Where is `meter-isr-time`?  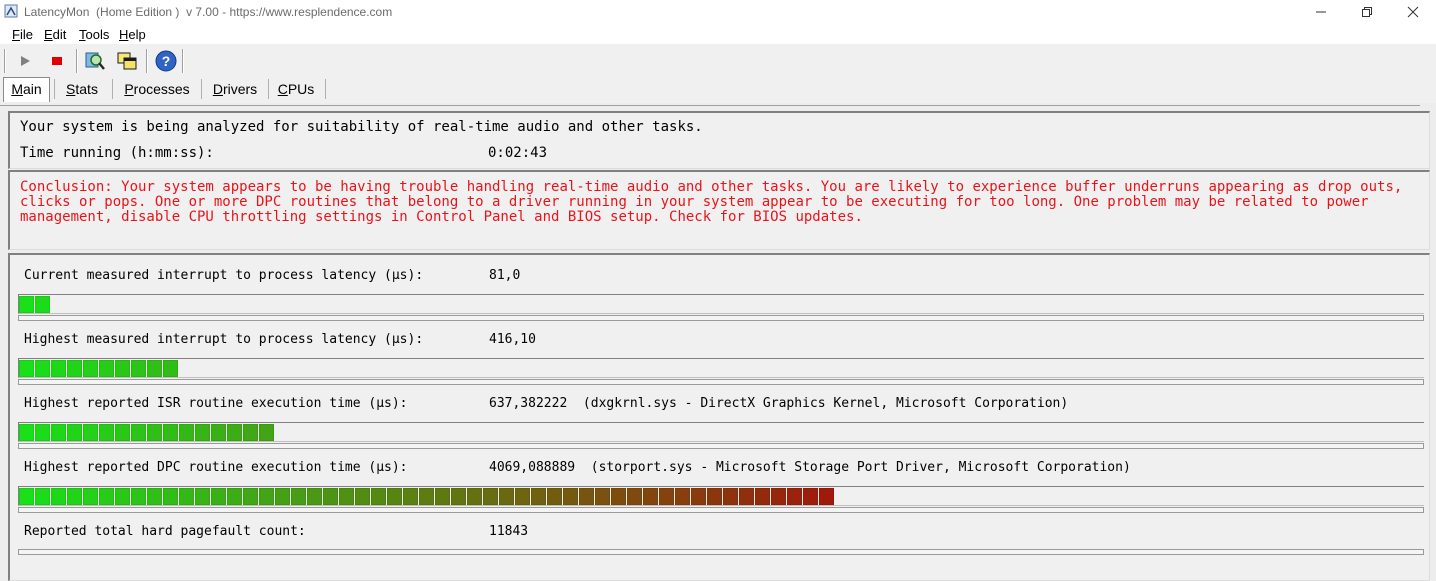
meter-isr-time is located at coordinates (721, 435).